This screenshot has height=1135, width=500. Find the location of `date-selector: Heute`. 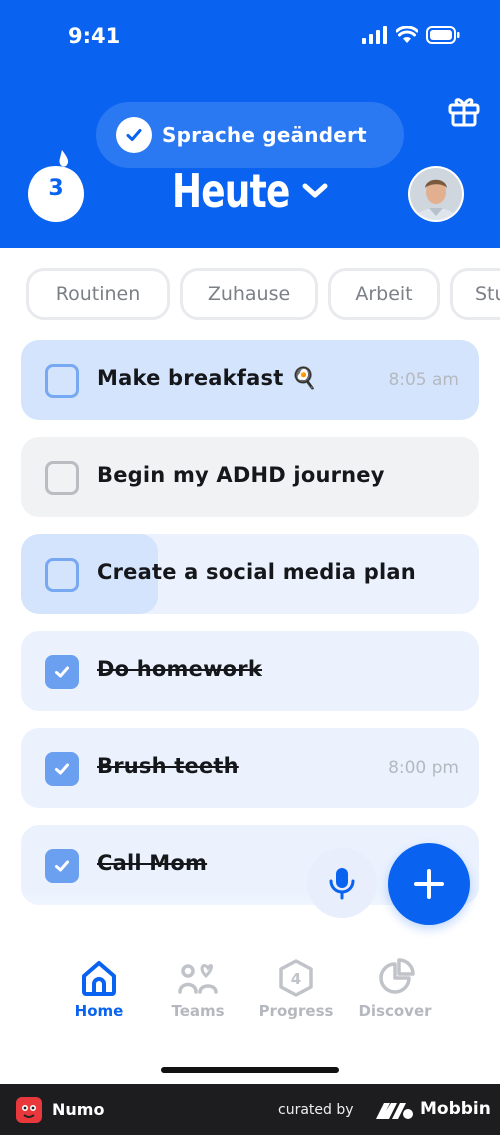

date-selector: Heute is located at coordinates (250, 191).